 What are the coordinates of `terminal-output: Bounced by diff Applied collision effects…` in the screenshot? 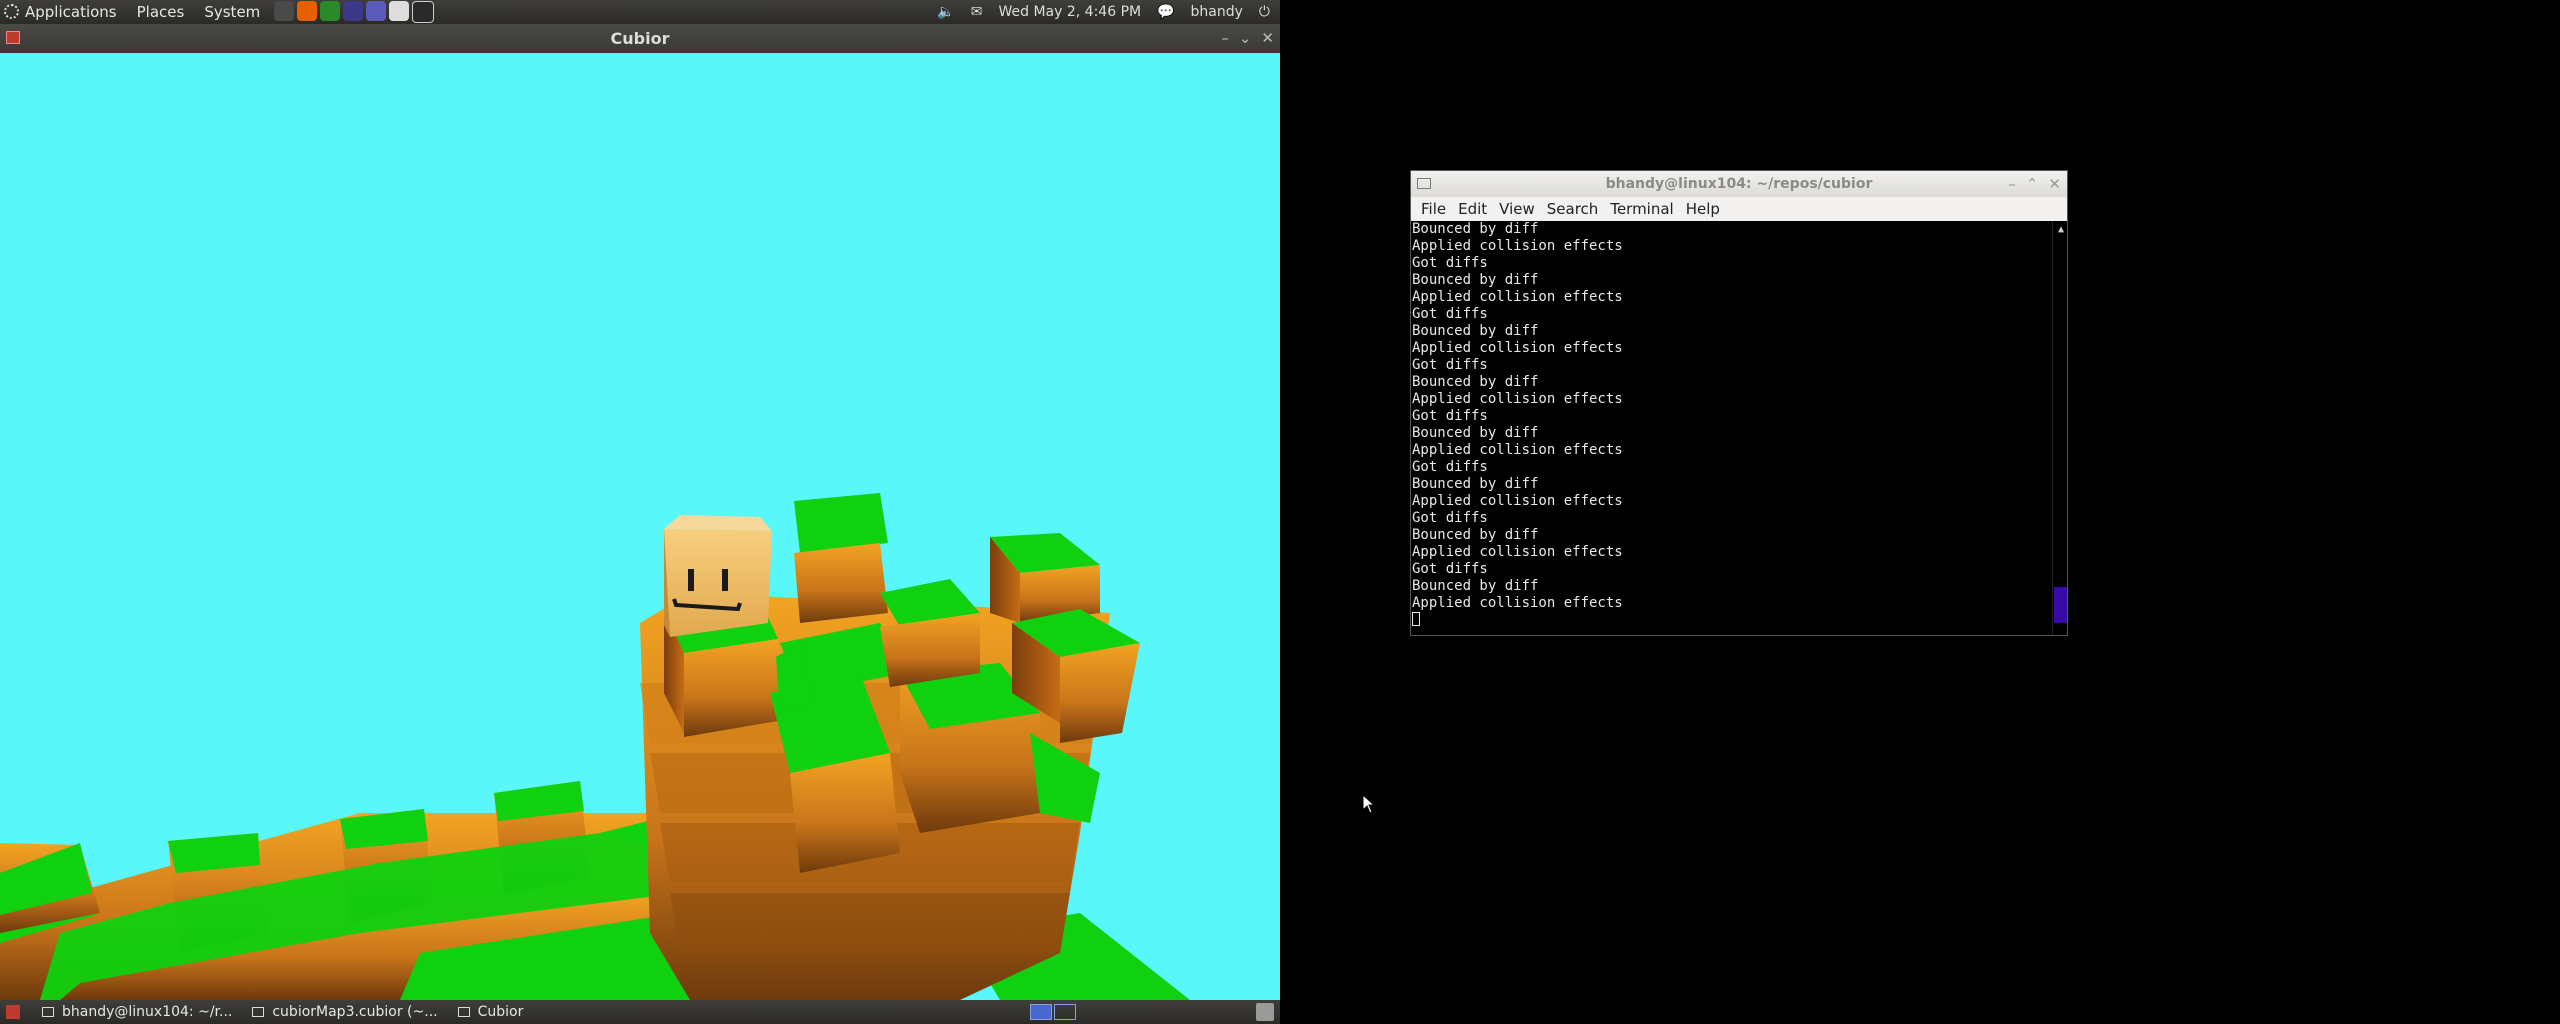 It's located at (1739, 428).